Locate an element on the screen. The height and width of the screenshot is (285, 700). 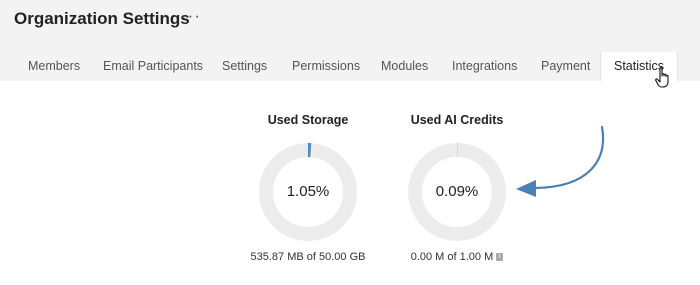
ai-credits-stat-card: Used AI Credits 0.09% 0.00 M of 1.00 Mi is located at coordinates (457, 188).